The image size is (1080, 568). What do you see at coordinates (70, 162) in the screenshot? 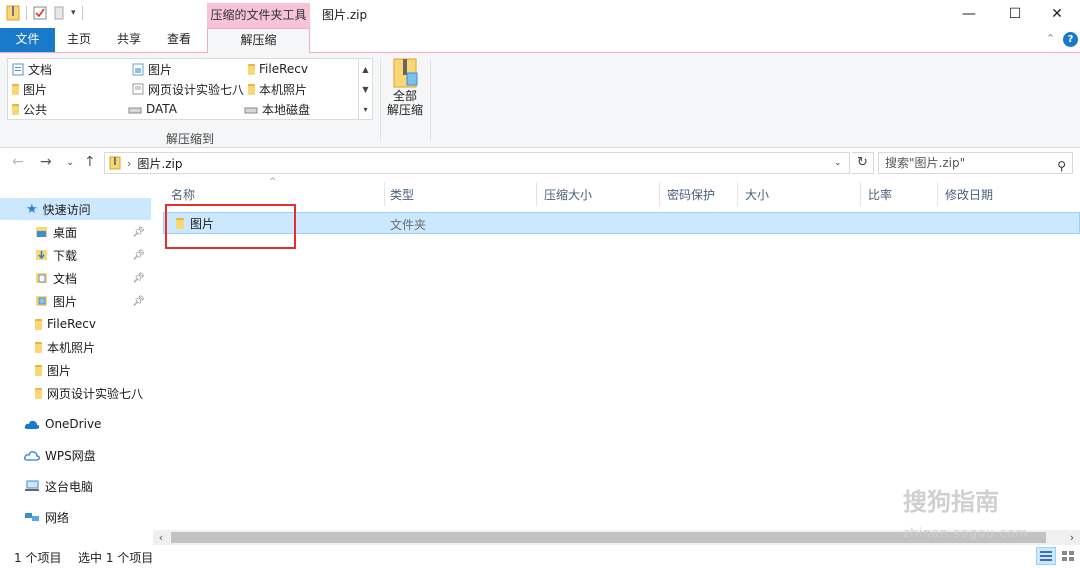
I see `recent-locations-icon: ⌄` at bounding box center [70, 162].